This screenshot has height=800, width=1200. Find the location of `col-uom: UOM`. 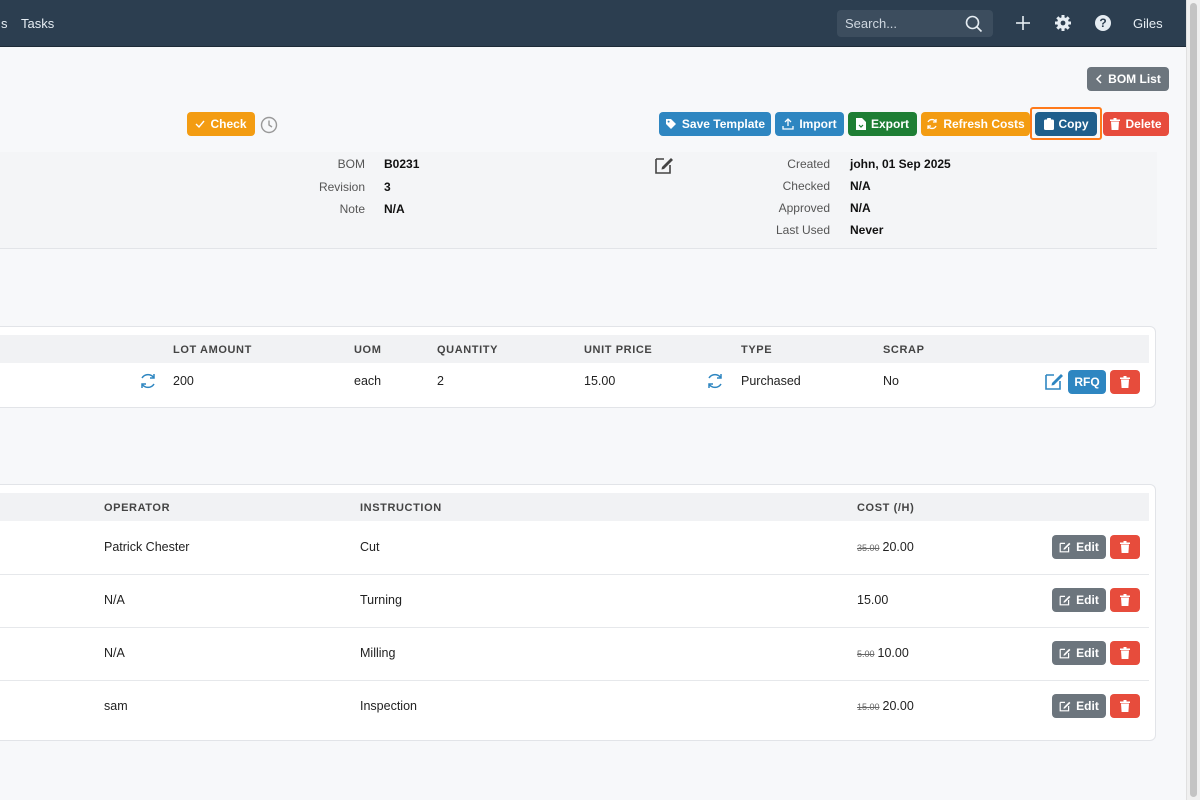

col-uom: UOM is located at coordinates (368, 350).